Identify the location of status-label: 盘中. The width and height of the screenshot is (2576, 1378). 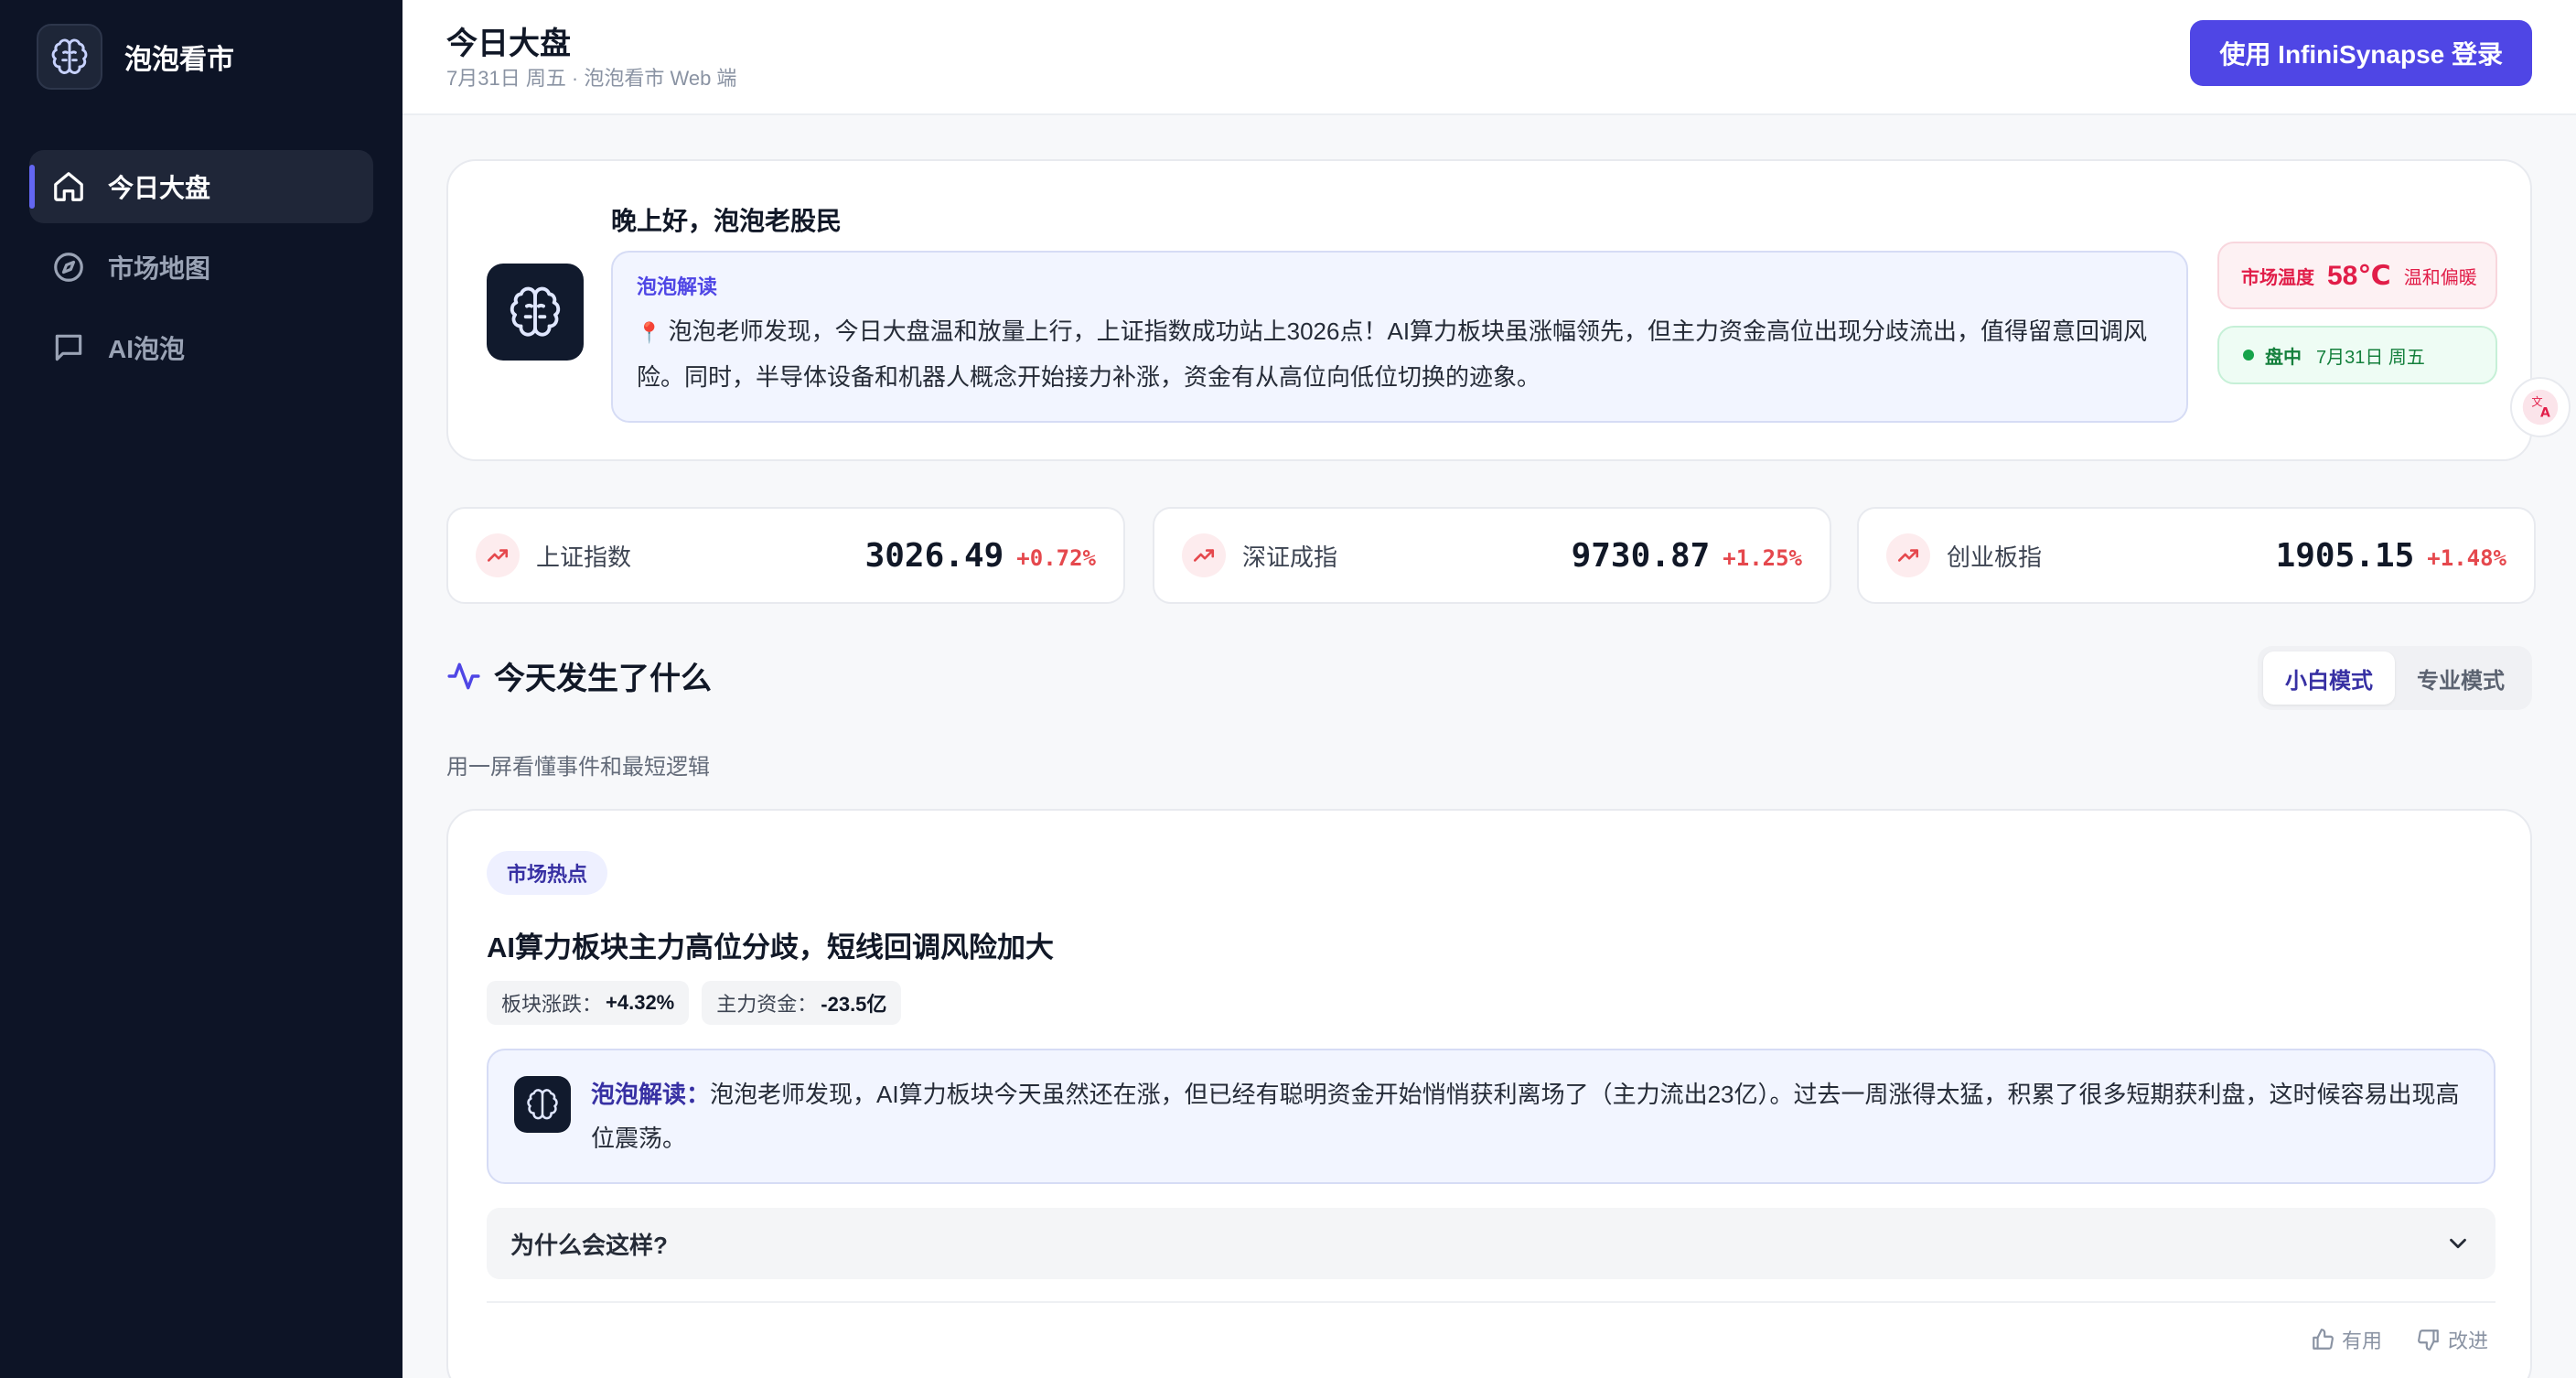
(2283, 357).